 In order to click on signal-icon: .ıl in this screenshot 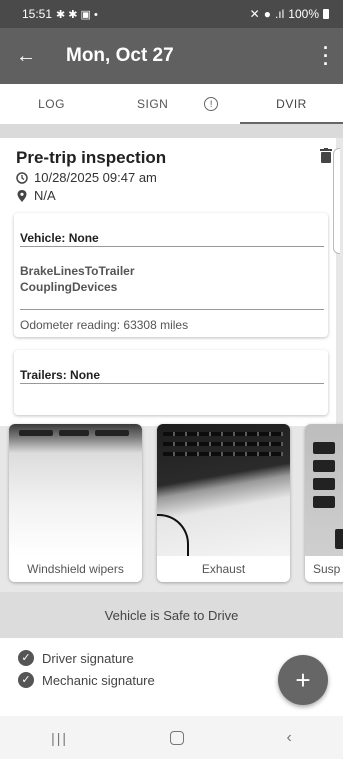, I will do `click(279, 14)`.